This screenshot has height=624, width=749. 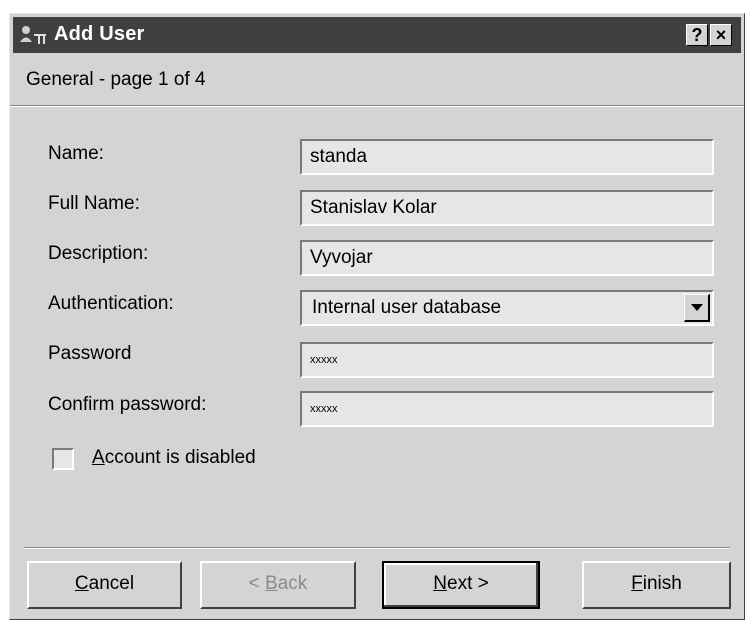 I want to click on description-label: Description:, so click(x=98, y=253).